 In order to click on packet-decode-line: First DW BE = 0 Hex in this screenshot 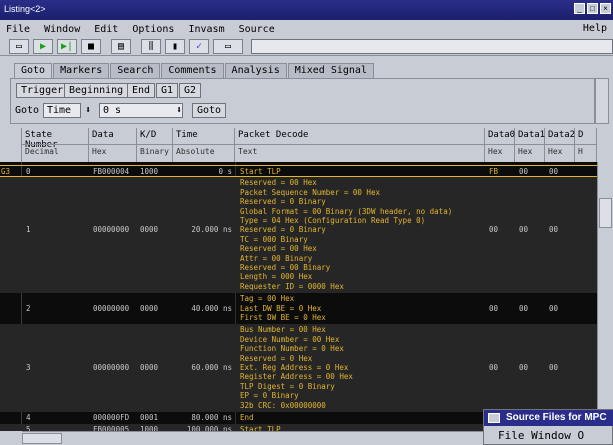, I will do `click(283, 317)`.